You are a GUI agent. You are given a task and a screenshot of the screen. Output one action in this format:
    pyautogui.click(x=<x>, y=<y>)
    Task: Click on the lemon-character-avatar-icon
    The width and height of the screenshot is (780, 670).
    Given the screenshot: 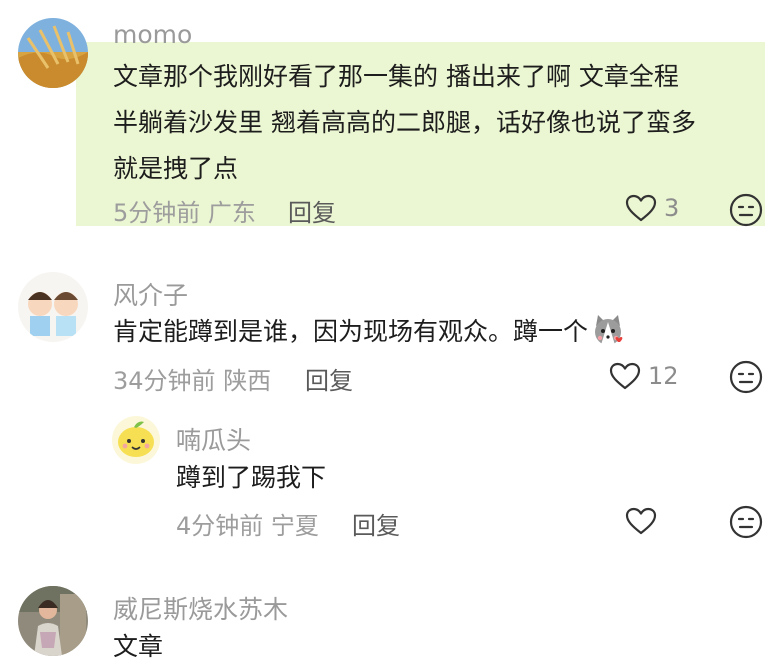 What is the action you would take?
    pyautogui.click(x=136, y=440)
    